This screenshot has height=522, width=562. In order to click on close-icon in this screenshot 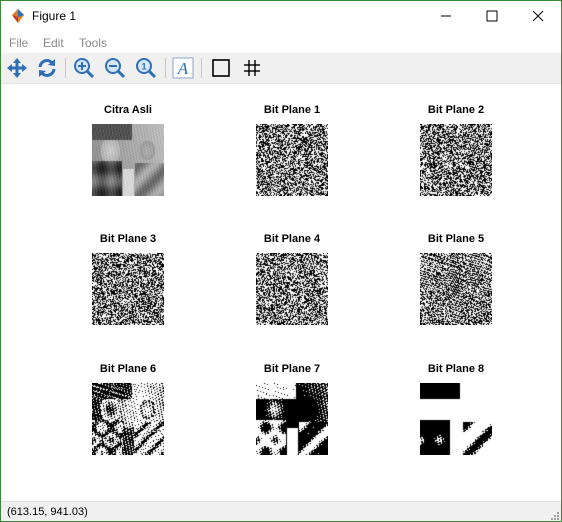, I will do `click(538, 16)`.